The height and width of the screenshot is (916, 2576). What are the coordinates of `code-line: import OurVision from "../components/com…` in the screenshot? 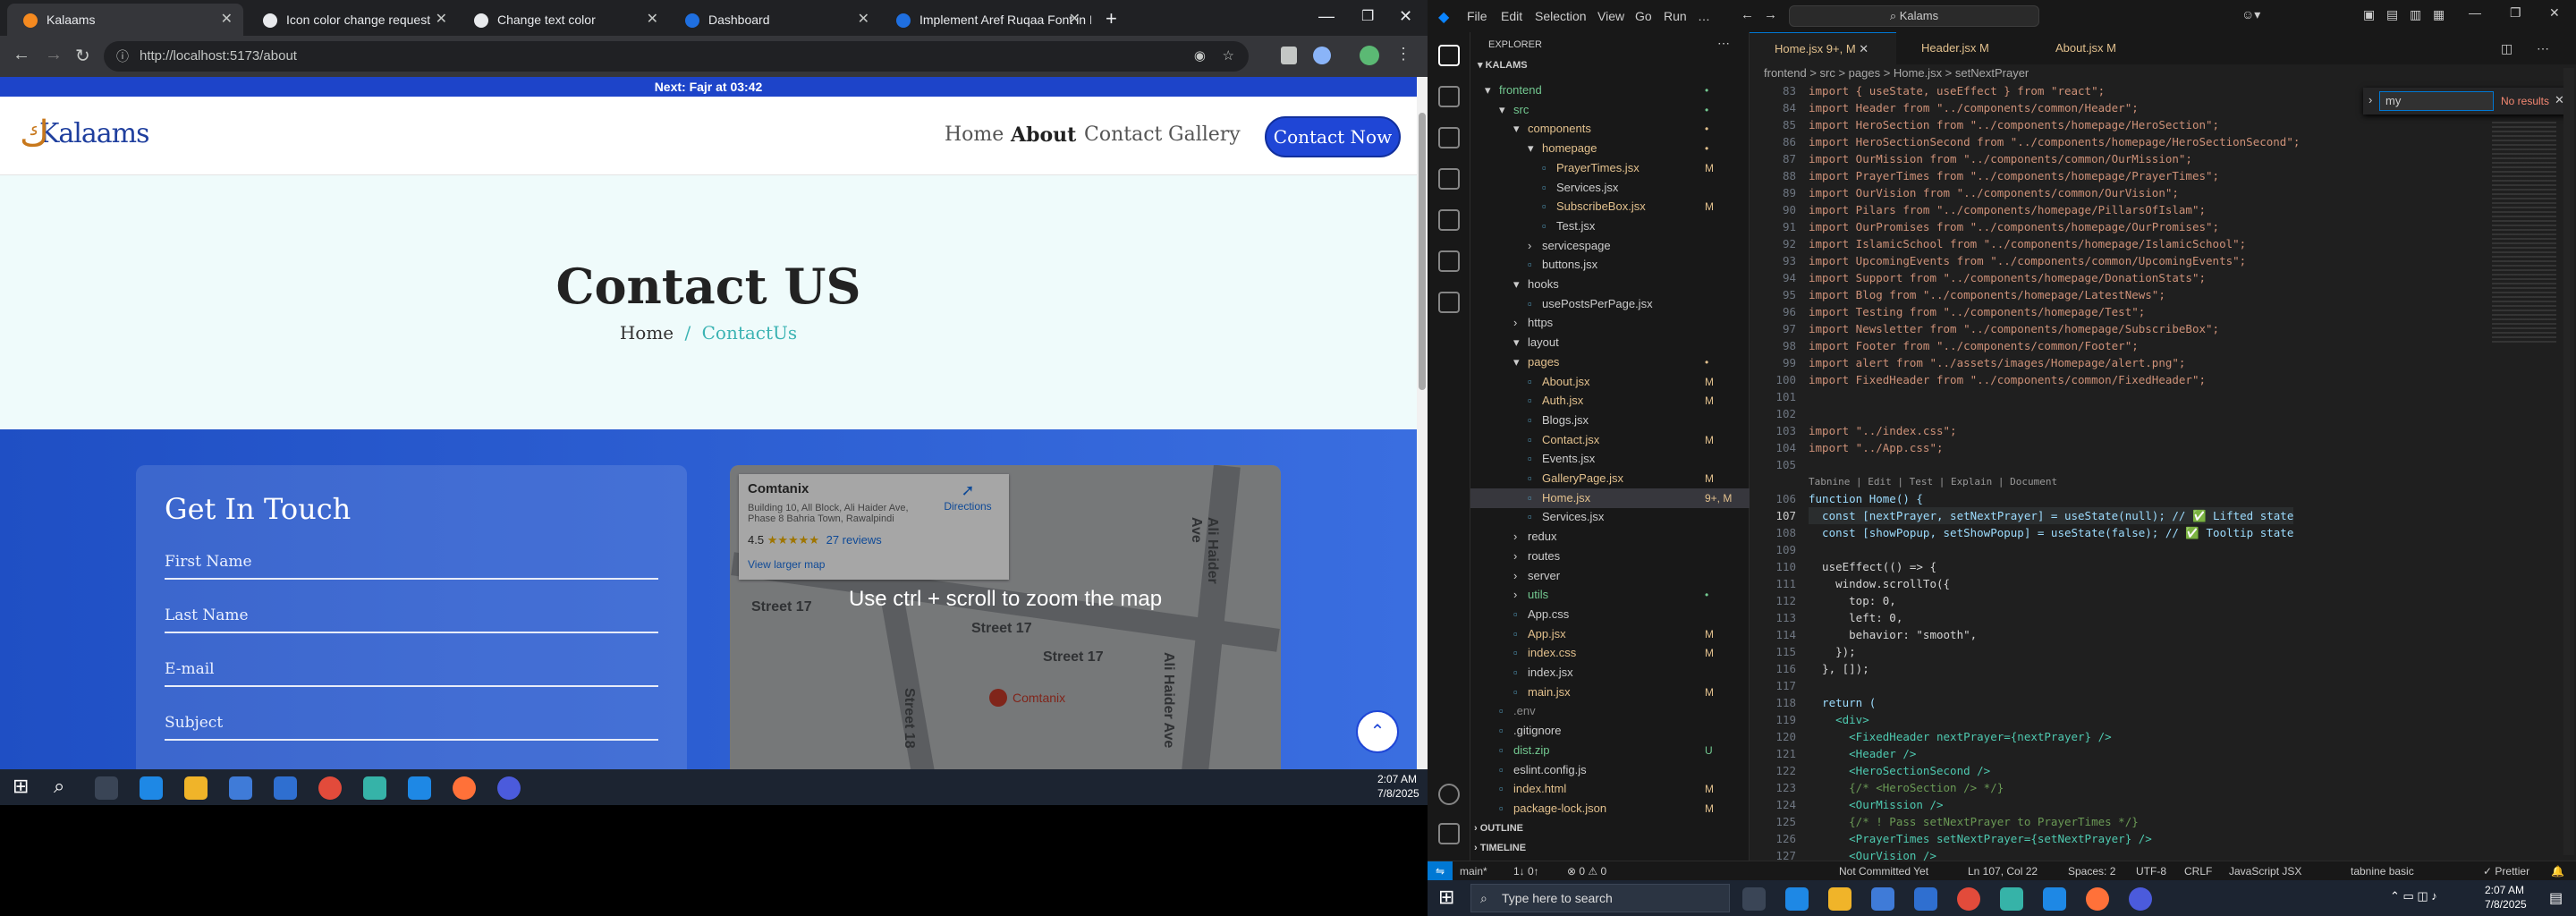 It's located at (1994, 192).